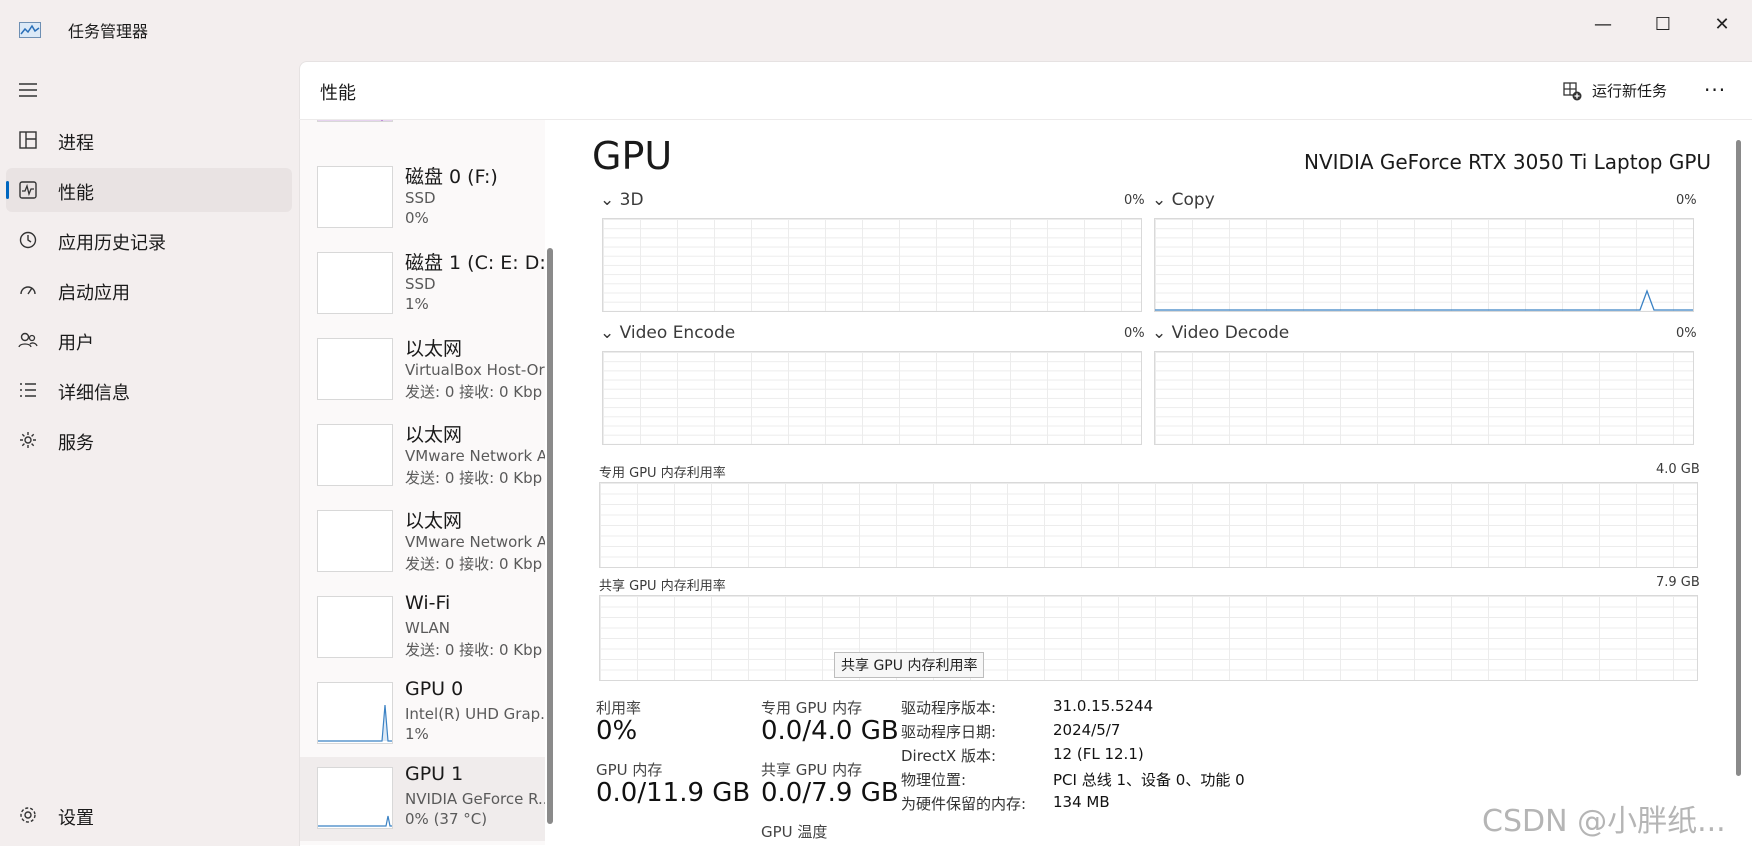 Image resolution: width=1752 pixels, height=846 pixels. I want to click on device-usage: 1%, so click(417, 304).